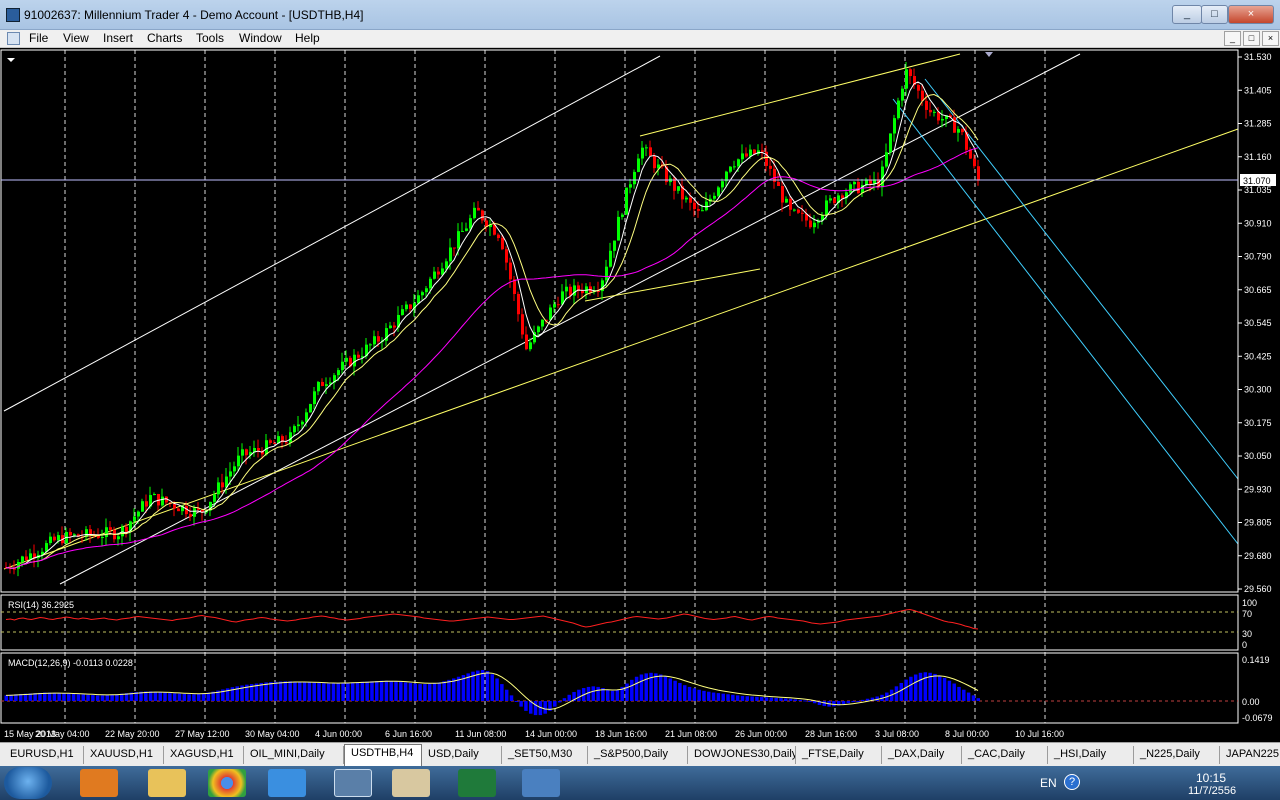 Image resolution: width=1280 pixels, height=800 pixels. I want to click on chart-window-icon, so click(13, 38).